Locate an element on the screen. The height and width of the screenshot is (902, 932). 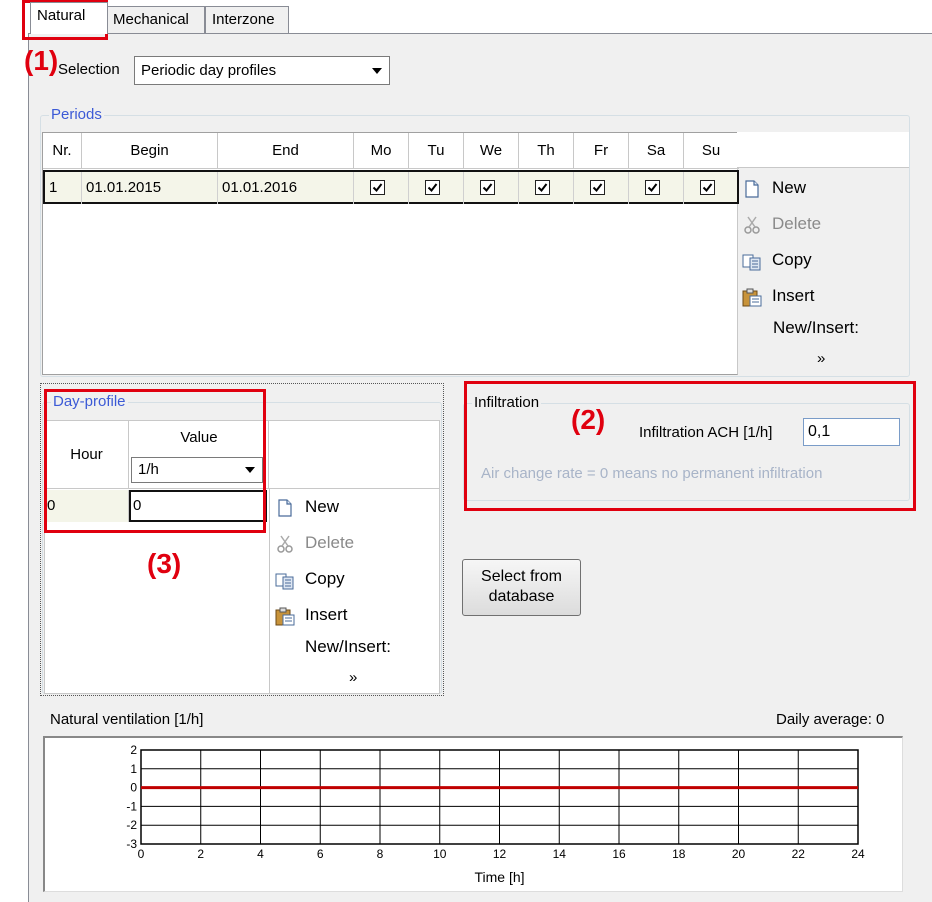
x-axis-label: Time [h] is located at coordinates (499, 877).